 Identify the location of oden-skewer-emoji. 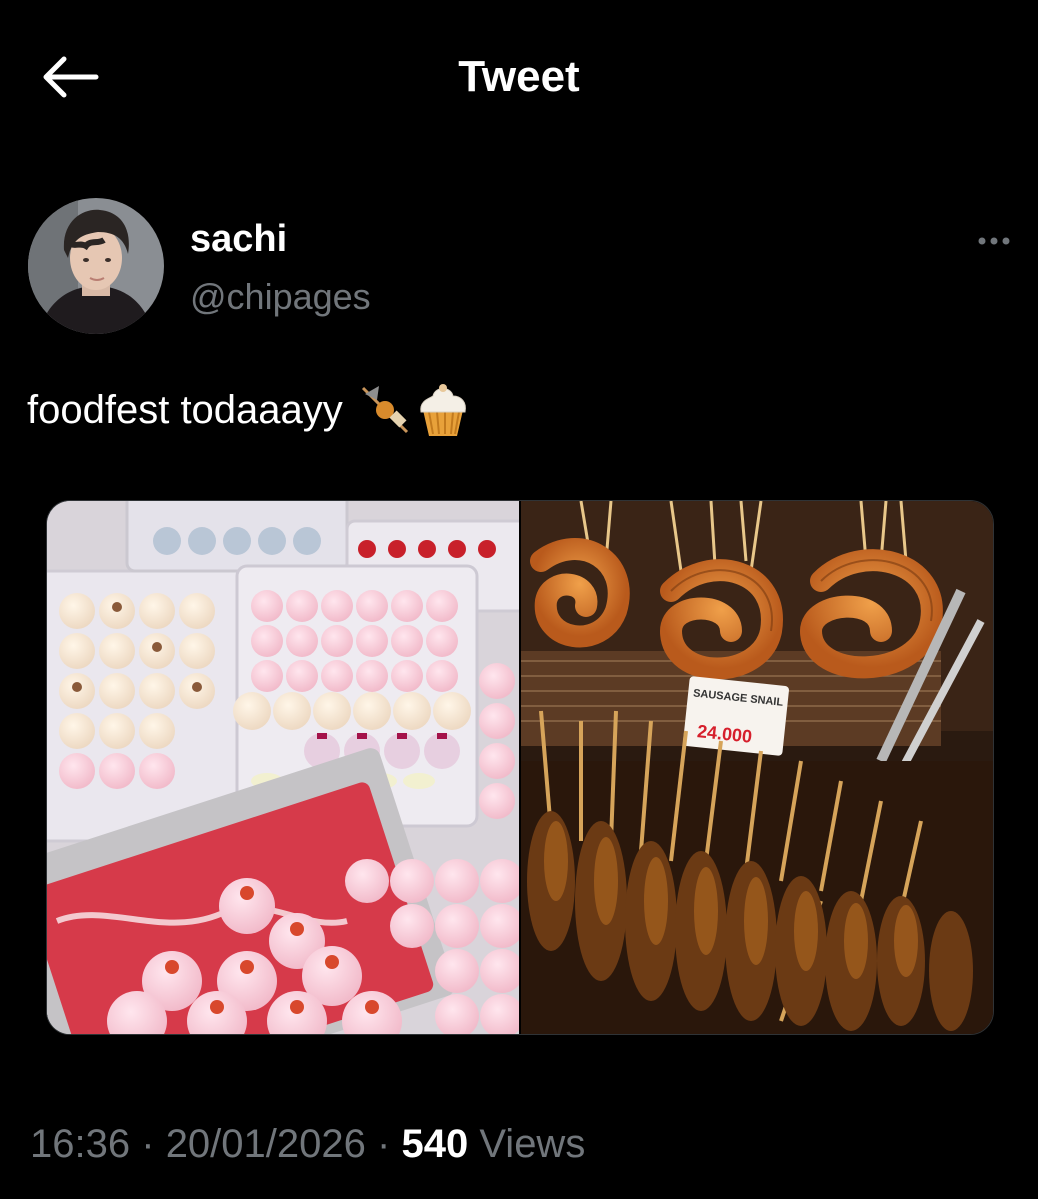
(384, 410).